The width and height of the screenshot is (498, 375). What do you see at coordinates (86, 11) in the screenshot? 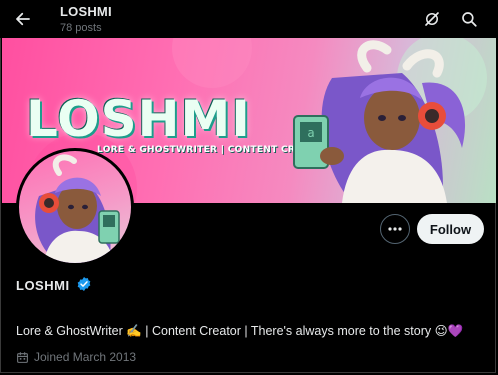
I see `header-title: LOSHMI` at bounding box center [86, 11].